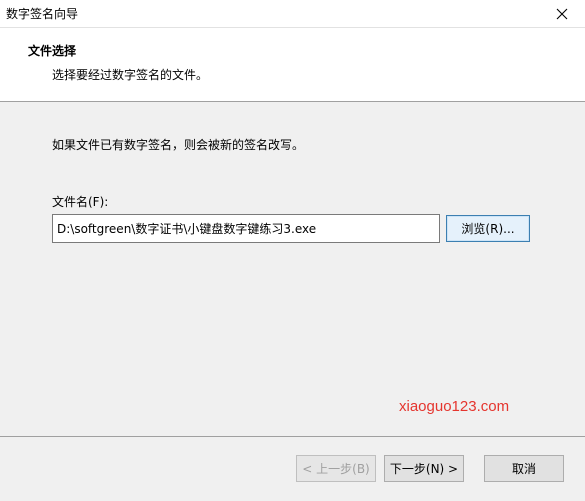 The height and width of the screenshot is (501, 585). Describe the element at coordinates (130, 75) in the screenshot. I see `header-subtitle: 选择要经过数字签名的文件。` at that location.